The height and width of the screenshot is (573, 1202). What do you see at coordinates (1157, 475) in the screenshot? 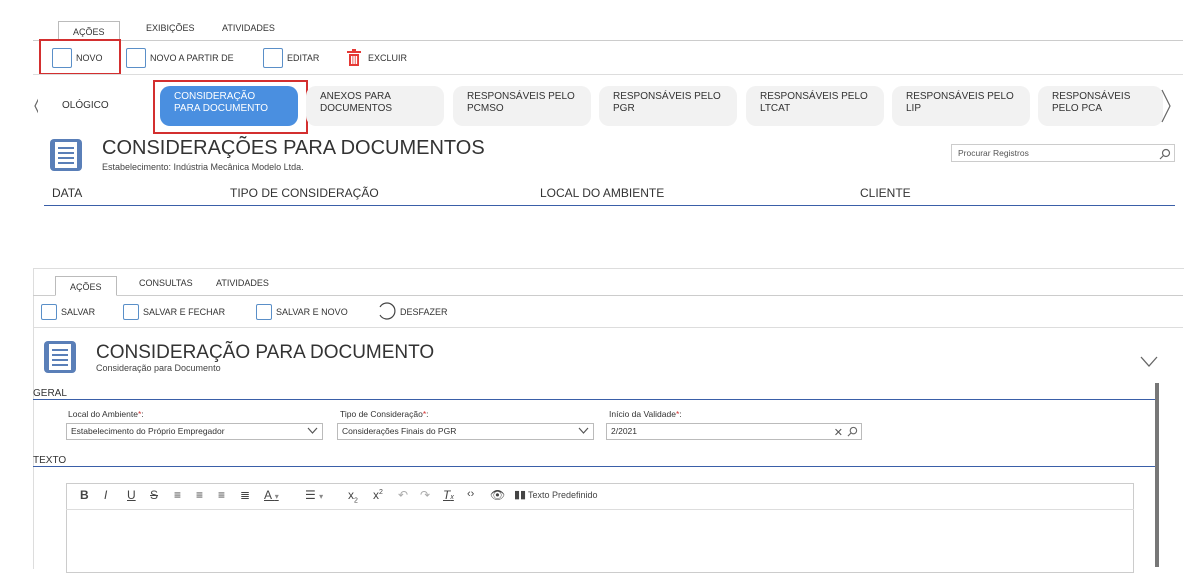
I see `scrollbar` at bounding box center [1157, 475].